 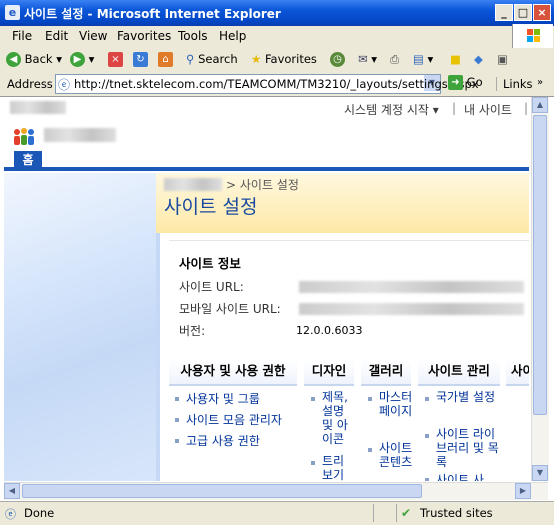 I want to click on forward-button: ▶ ▾, so click(x=82, y=59).